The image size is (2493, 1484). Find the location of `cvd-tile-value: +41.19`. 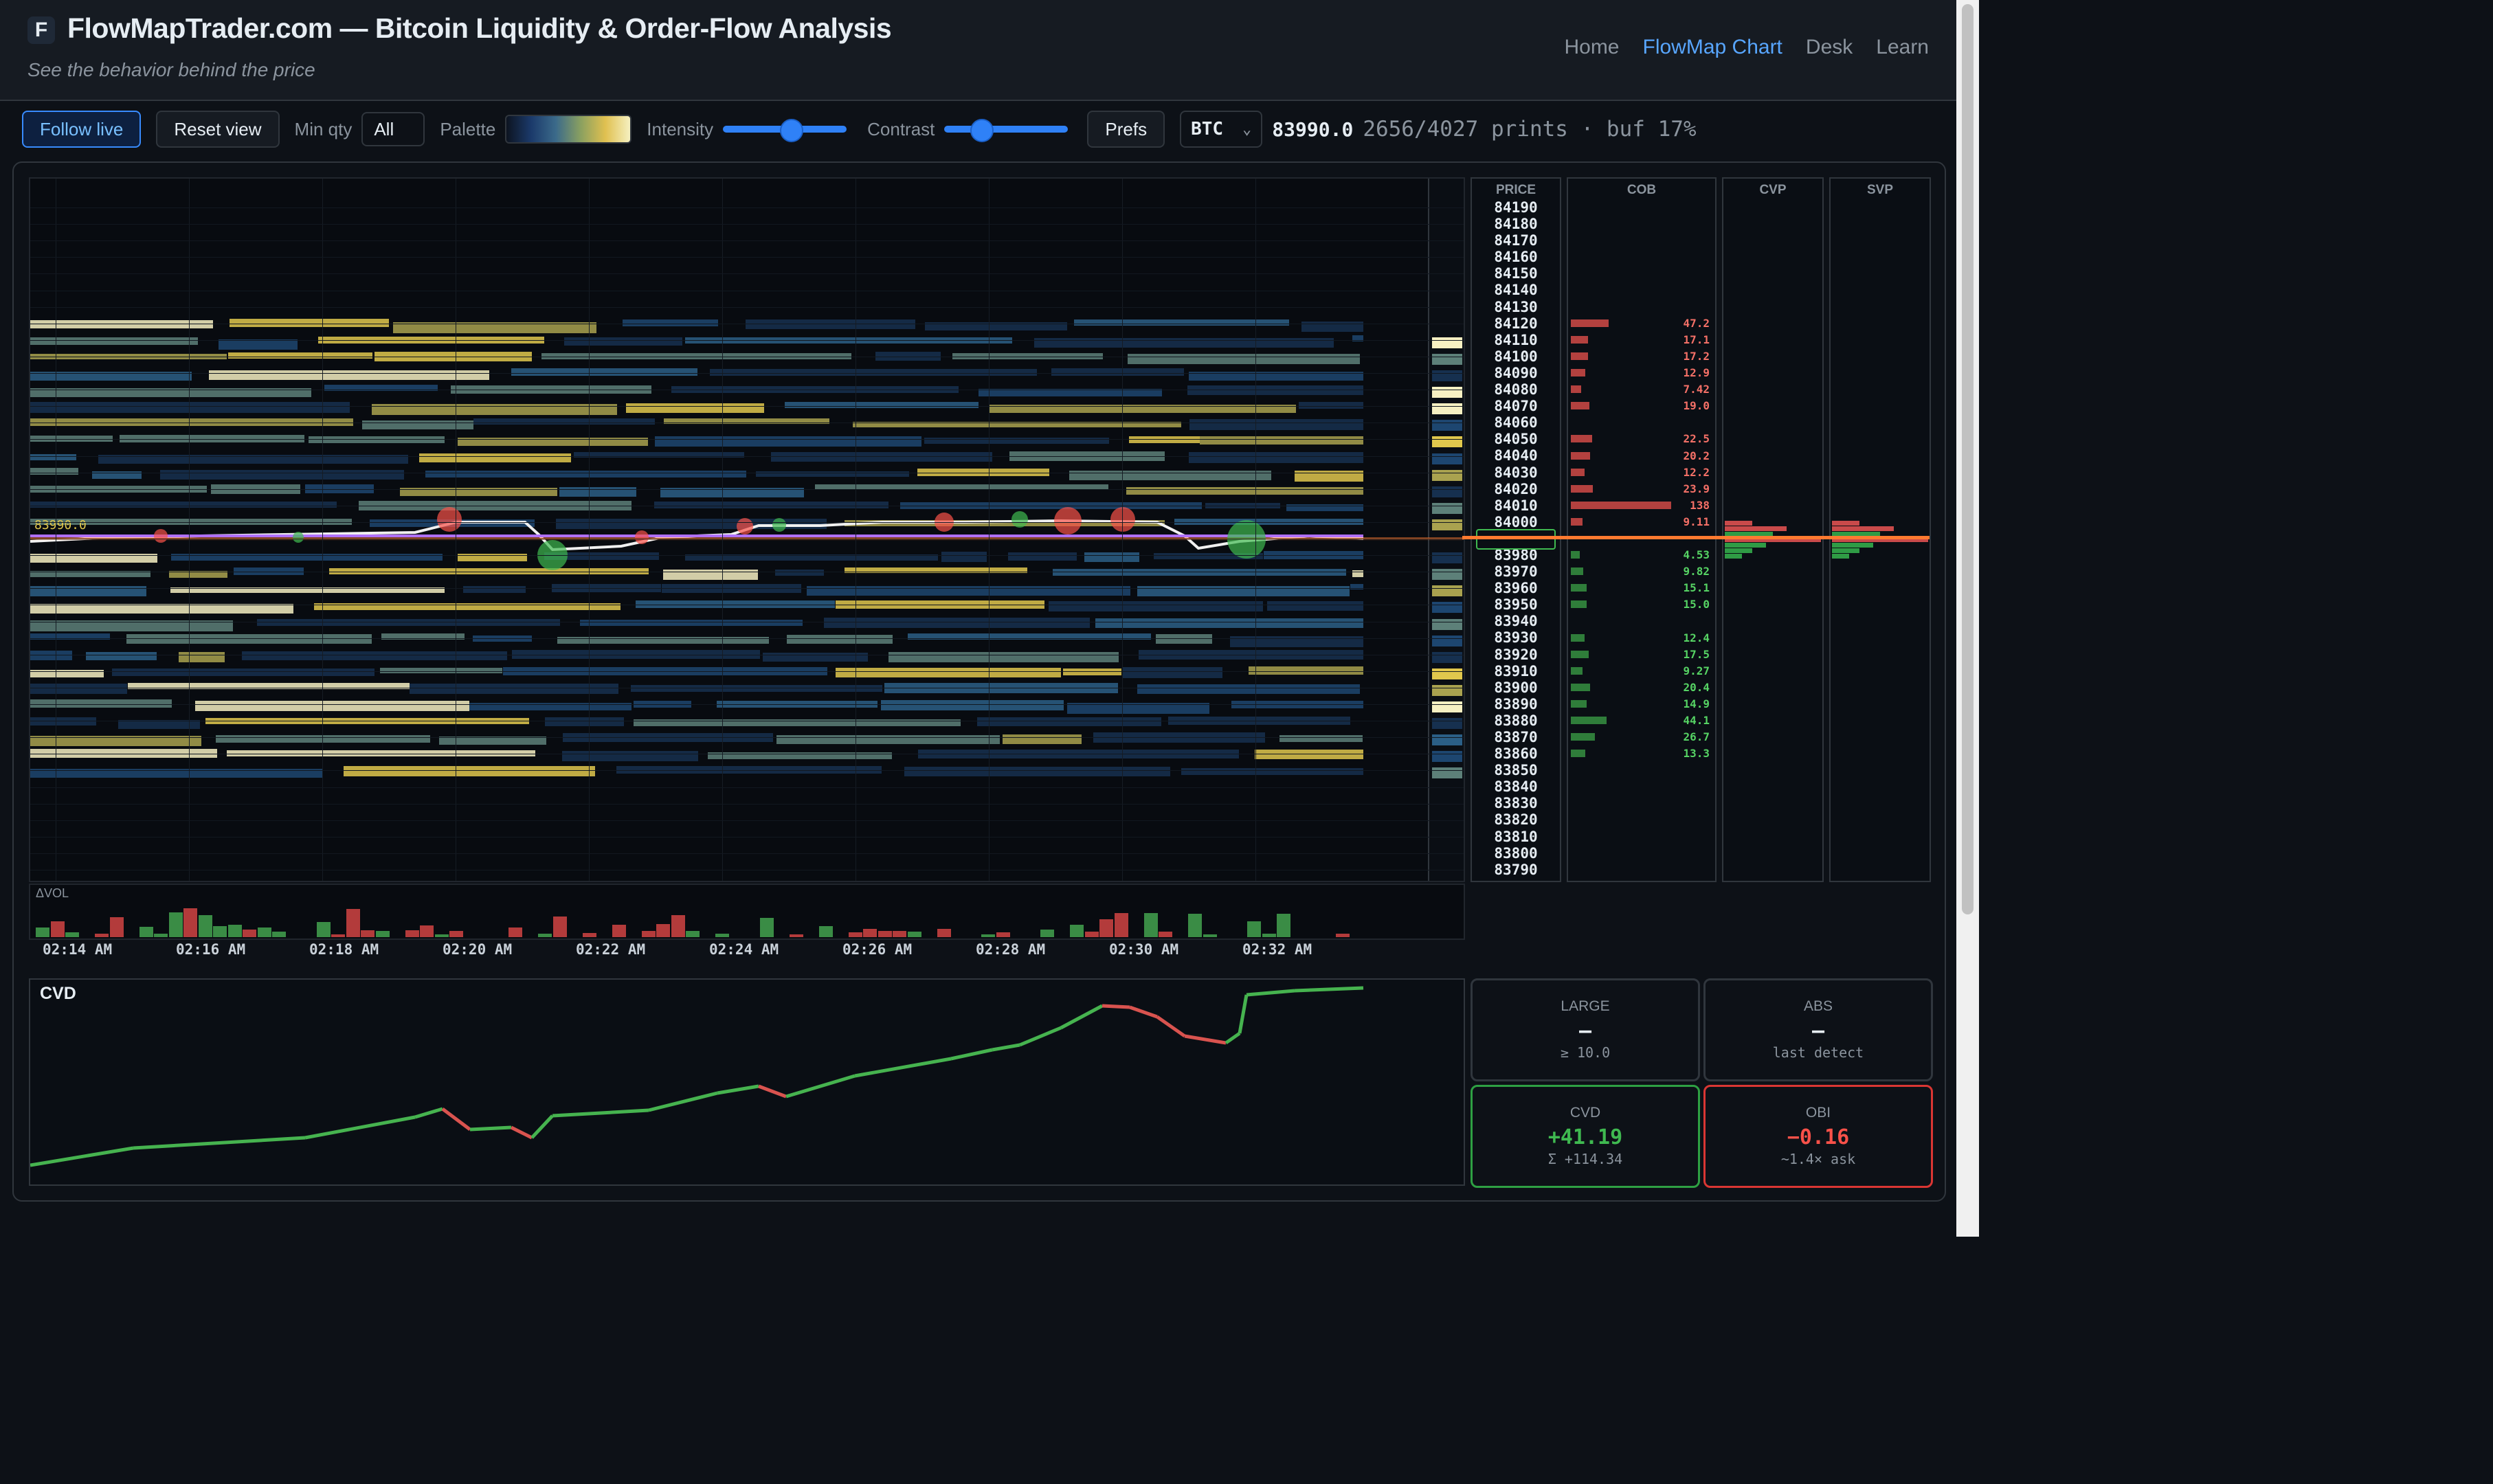

cvd-tile-value: +41.19 is located at coordinates (1585, 1137).